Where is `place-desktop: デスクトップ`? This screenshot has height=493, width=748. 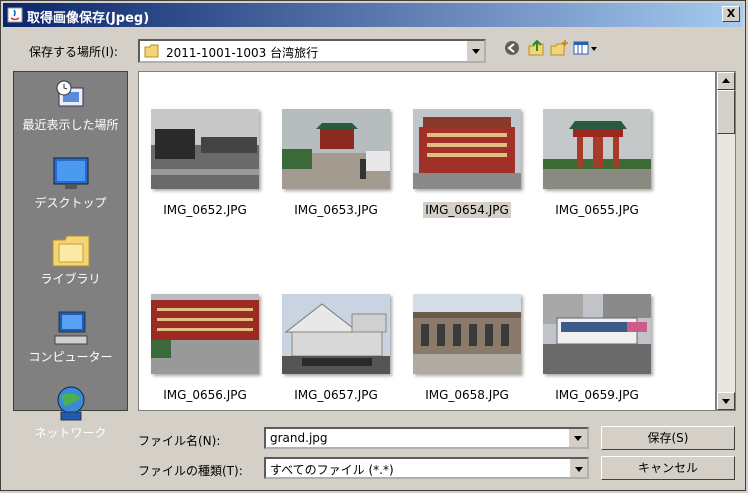
place-desktop: デスクトップ is located at coordinates (70, 182).